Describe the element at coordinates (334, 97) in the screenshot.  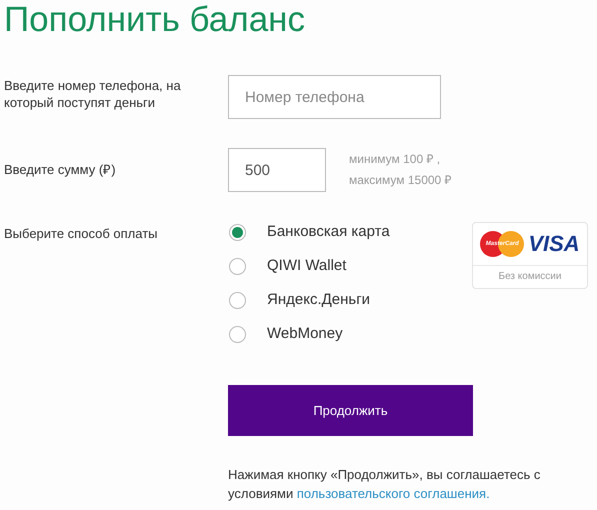
I see `phone-field: Номер телефона` at that location.